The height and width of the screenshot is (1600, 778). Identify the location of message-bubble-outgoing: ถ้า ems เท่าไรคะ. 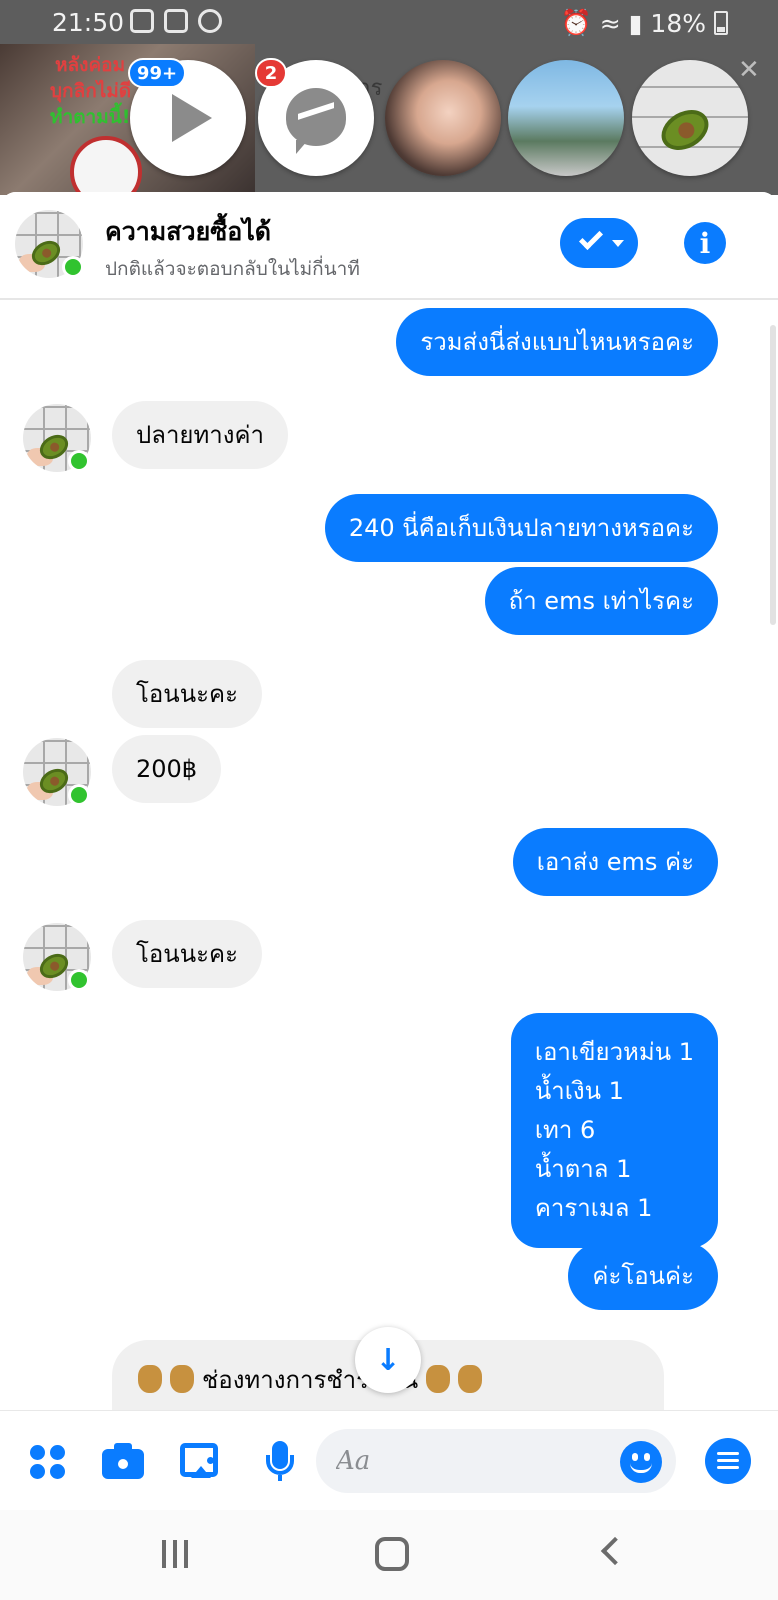
(601, 601).